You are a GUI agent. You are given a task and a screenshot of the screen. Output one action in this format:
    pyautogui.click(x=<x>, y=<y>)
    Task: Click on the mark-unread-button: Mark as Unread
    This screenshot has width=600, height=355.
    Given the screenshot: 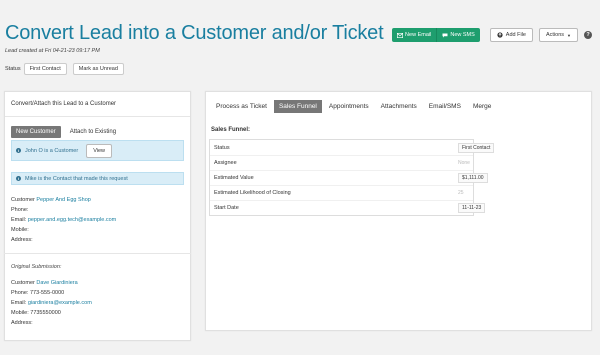 What is the action you would take?
    pyautogui.click(x=98, y=69)
    